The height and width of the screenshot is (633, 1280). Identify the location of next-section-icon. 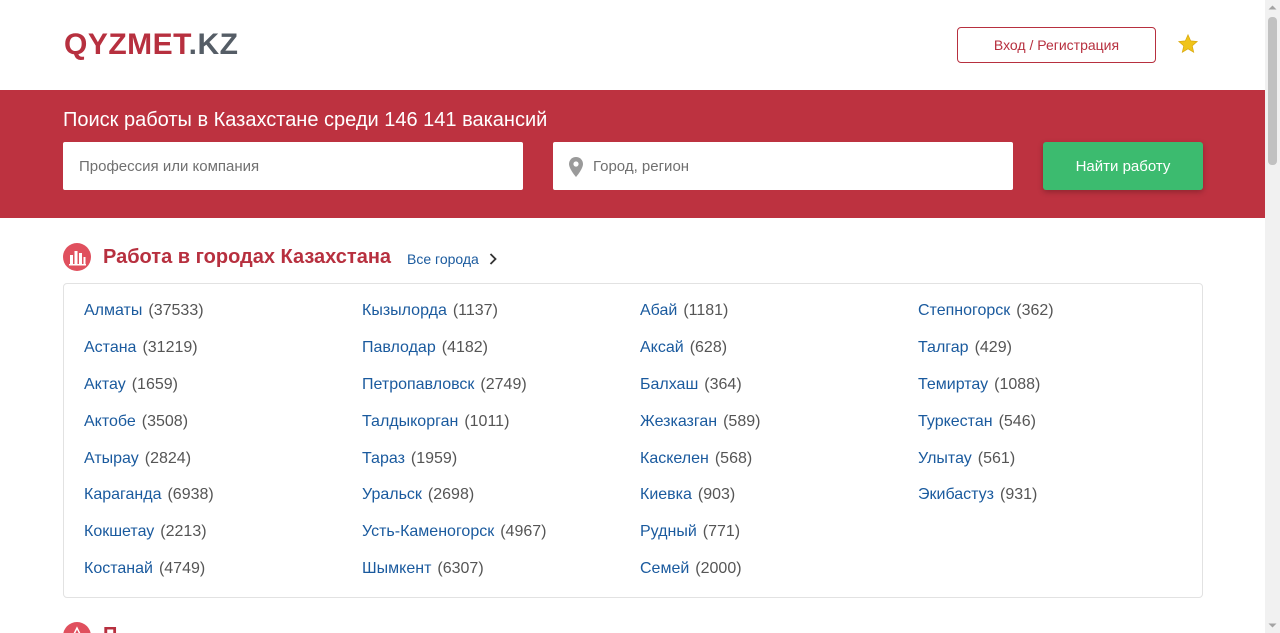
(77, 627).